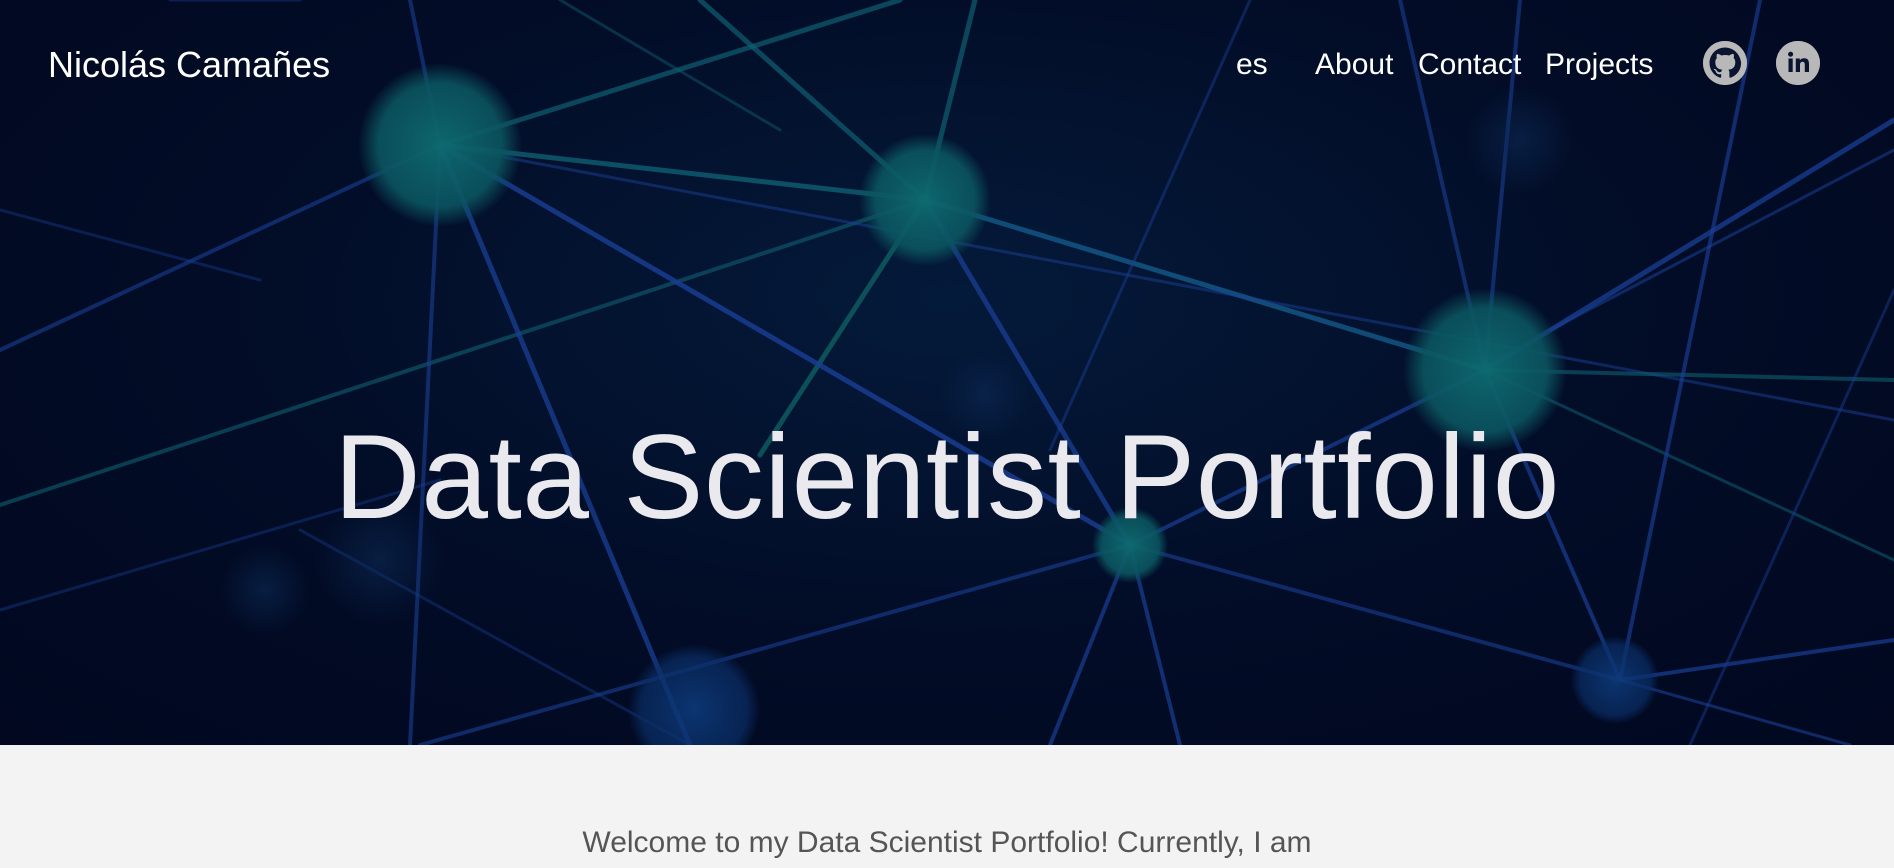 This screenshot has width=1894, height=868. I want to click on github-icon, so click(1725, 63).